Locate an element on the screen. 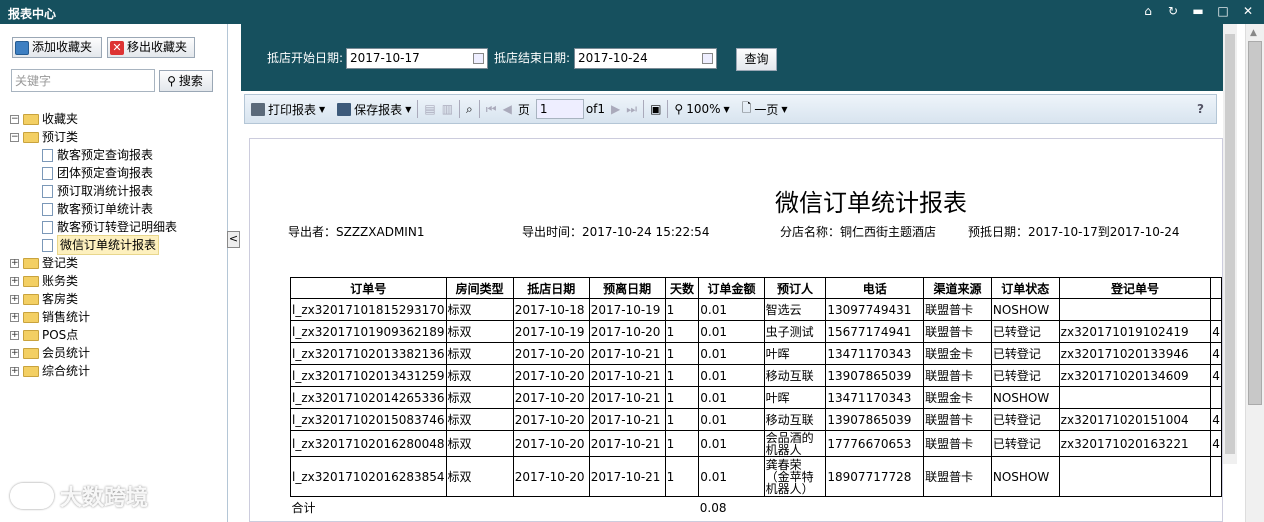  table-cell: 13907865039 is located at coordinates (875, 419).